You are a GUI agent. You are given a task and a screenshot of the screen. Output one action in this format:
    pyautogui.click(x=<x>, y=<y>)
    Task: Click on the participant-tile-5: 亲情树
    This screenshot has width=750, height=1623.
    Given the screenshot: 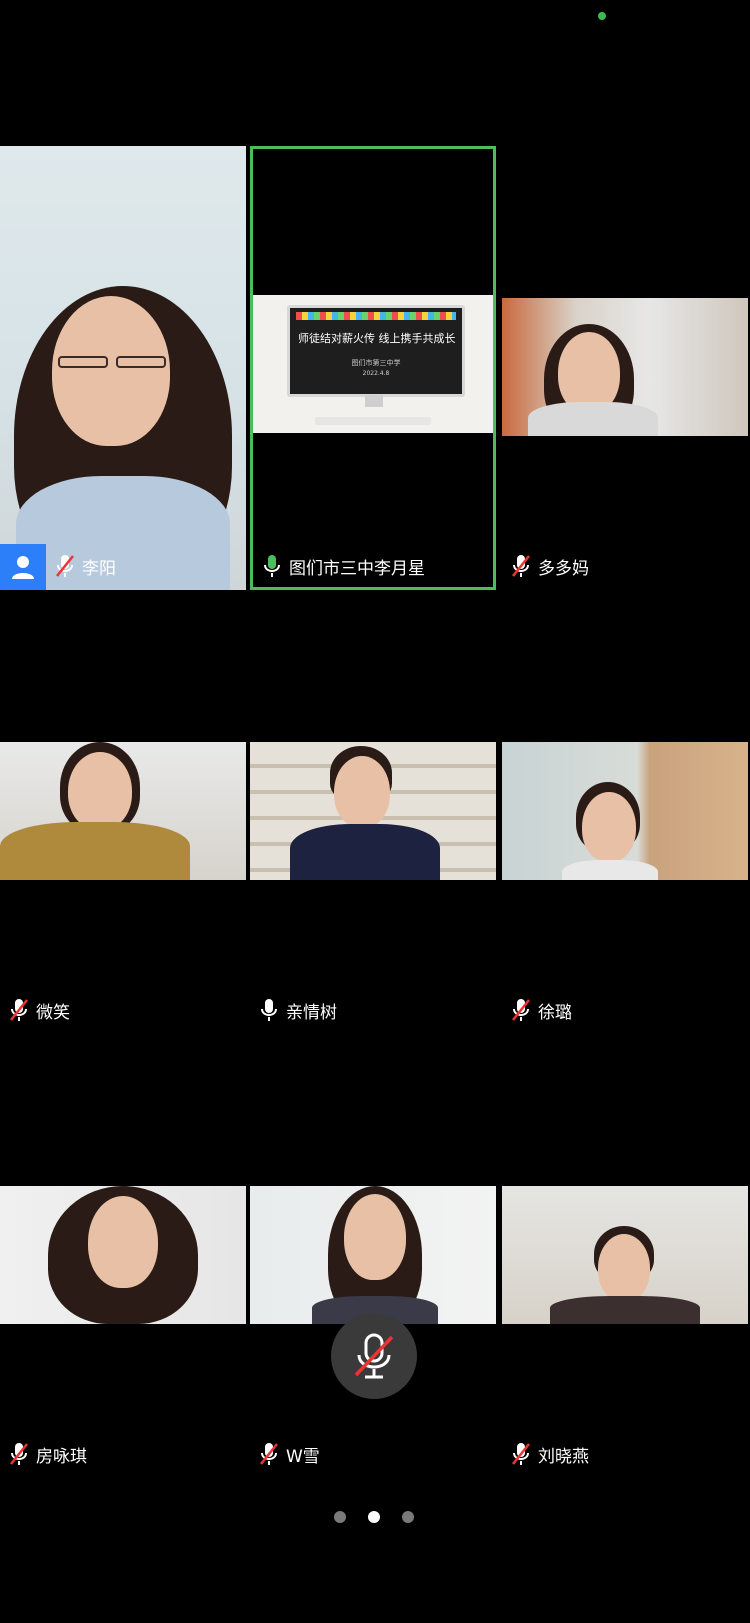 What is the action you would take?
    pyautogui.click(x=373, y=812)
    